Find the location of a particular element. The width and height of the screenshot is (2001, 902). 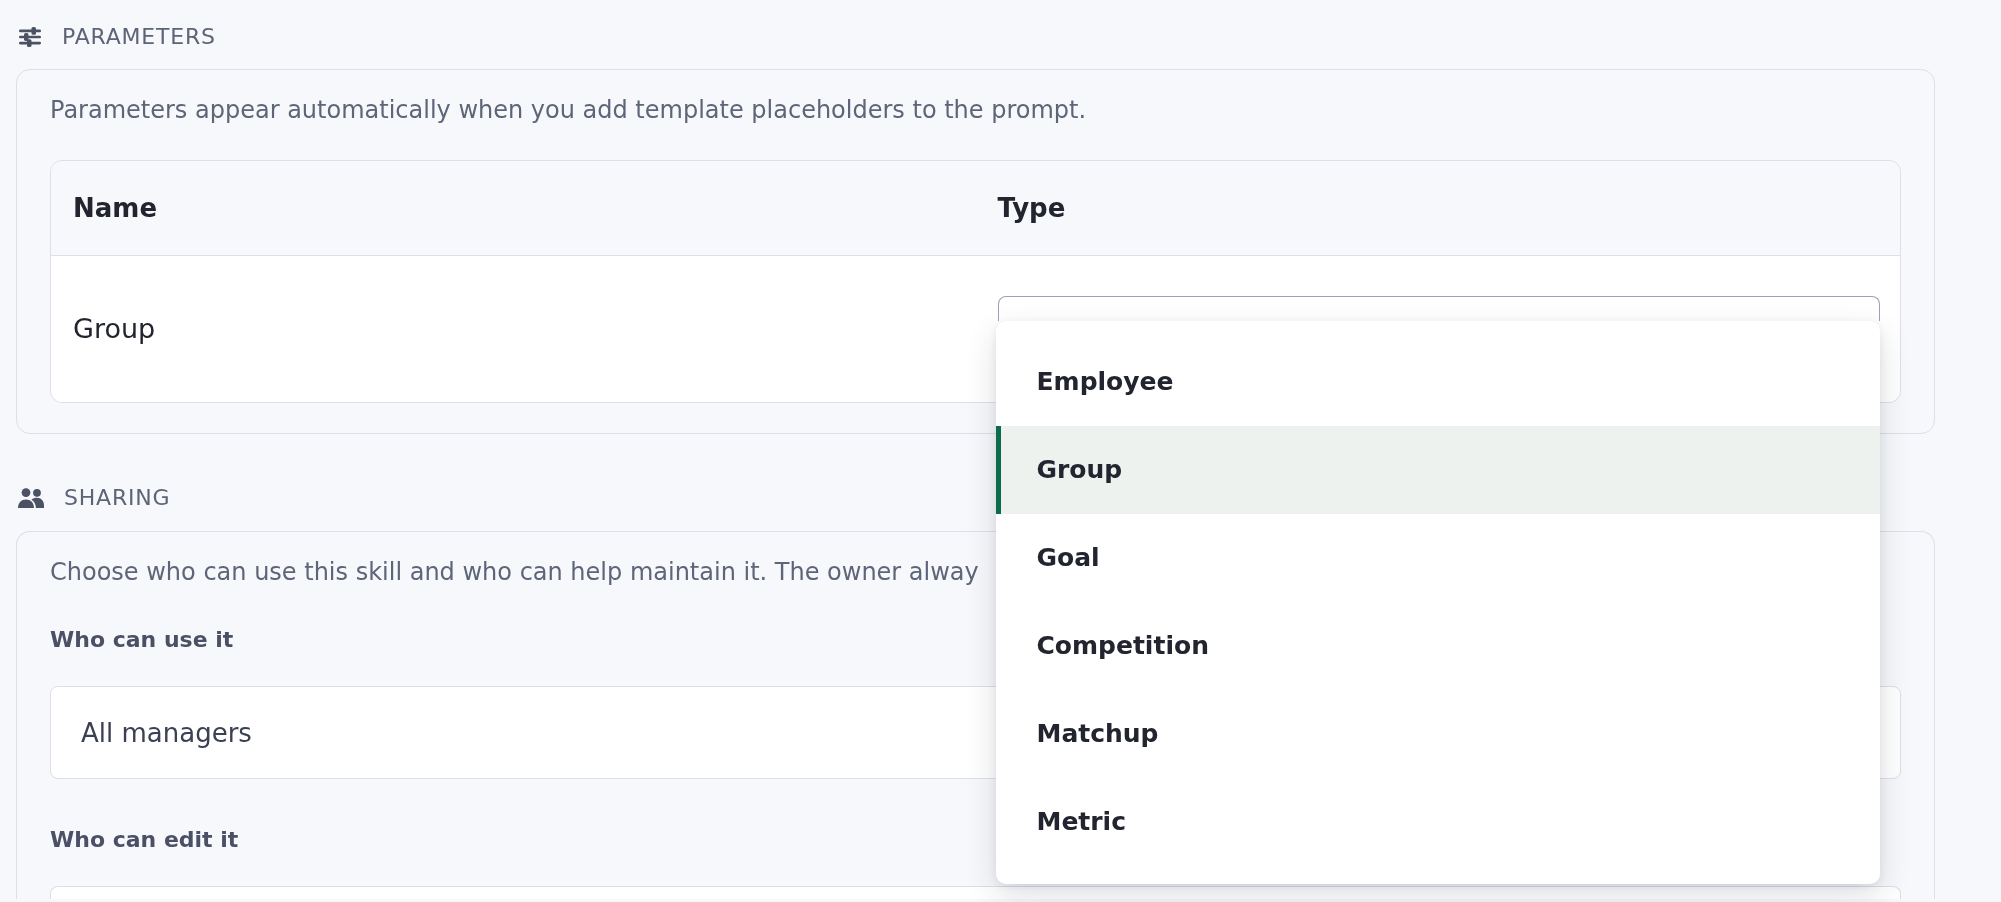

section-heading: SHARING is located at coordinates (117, 498).